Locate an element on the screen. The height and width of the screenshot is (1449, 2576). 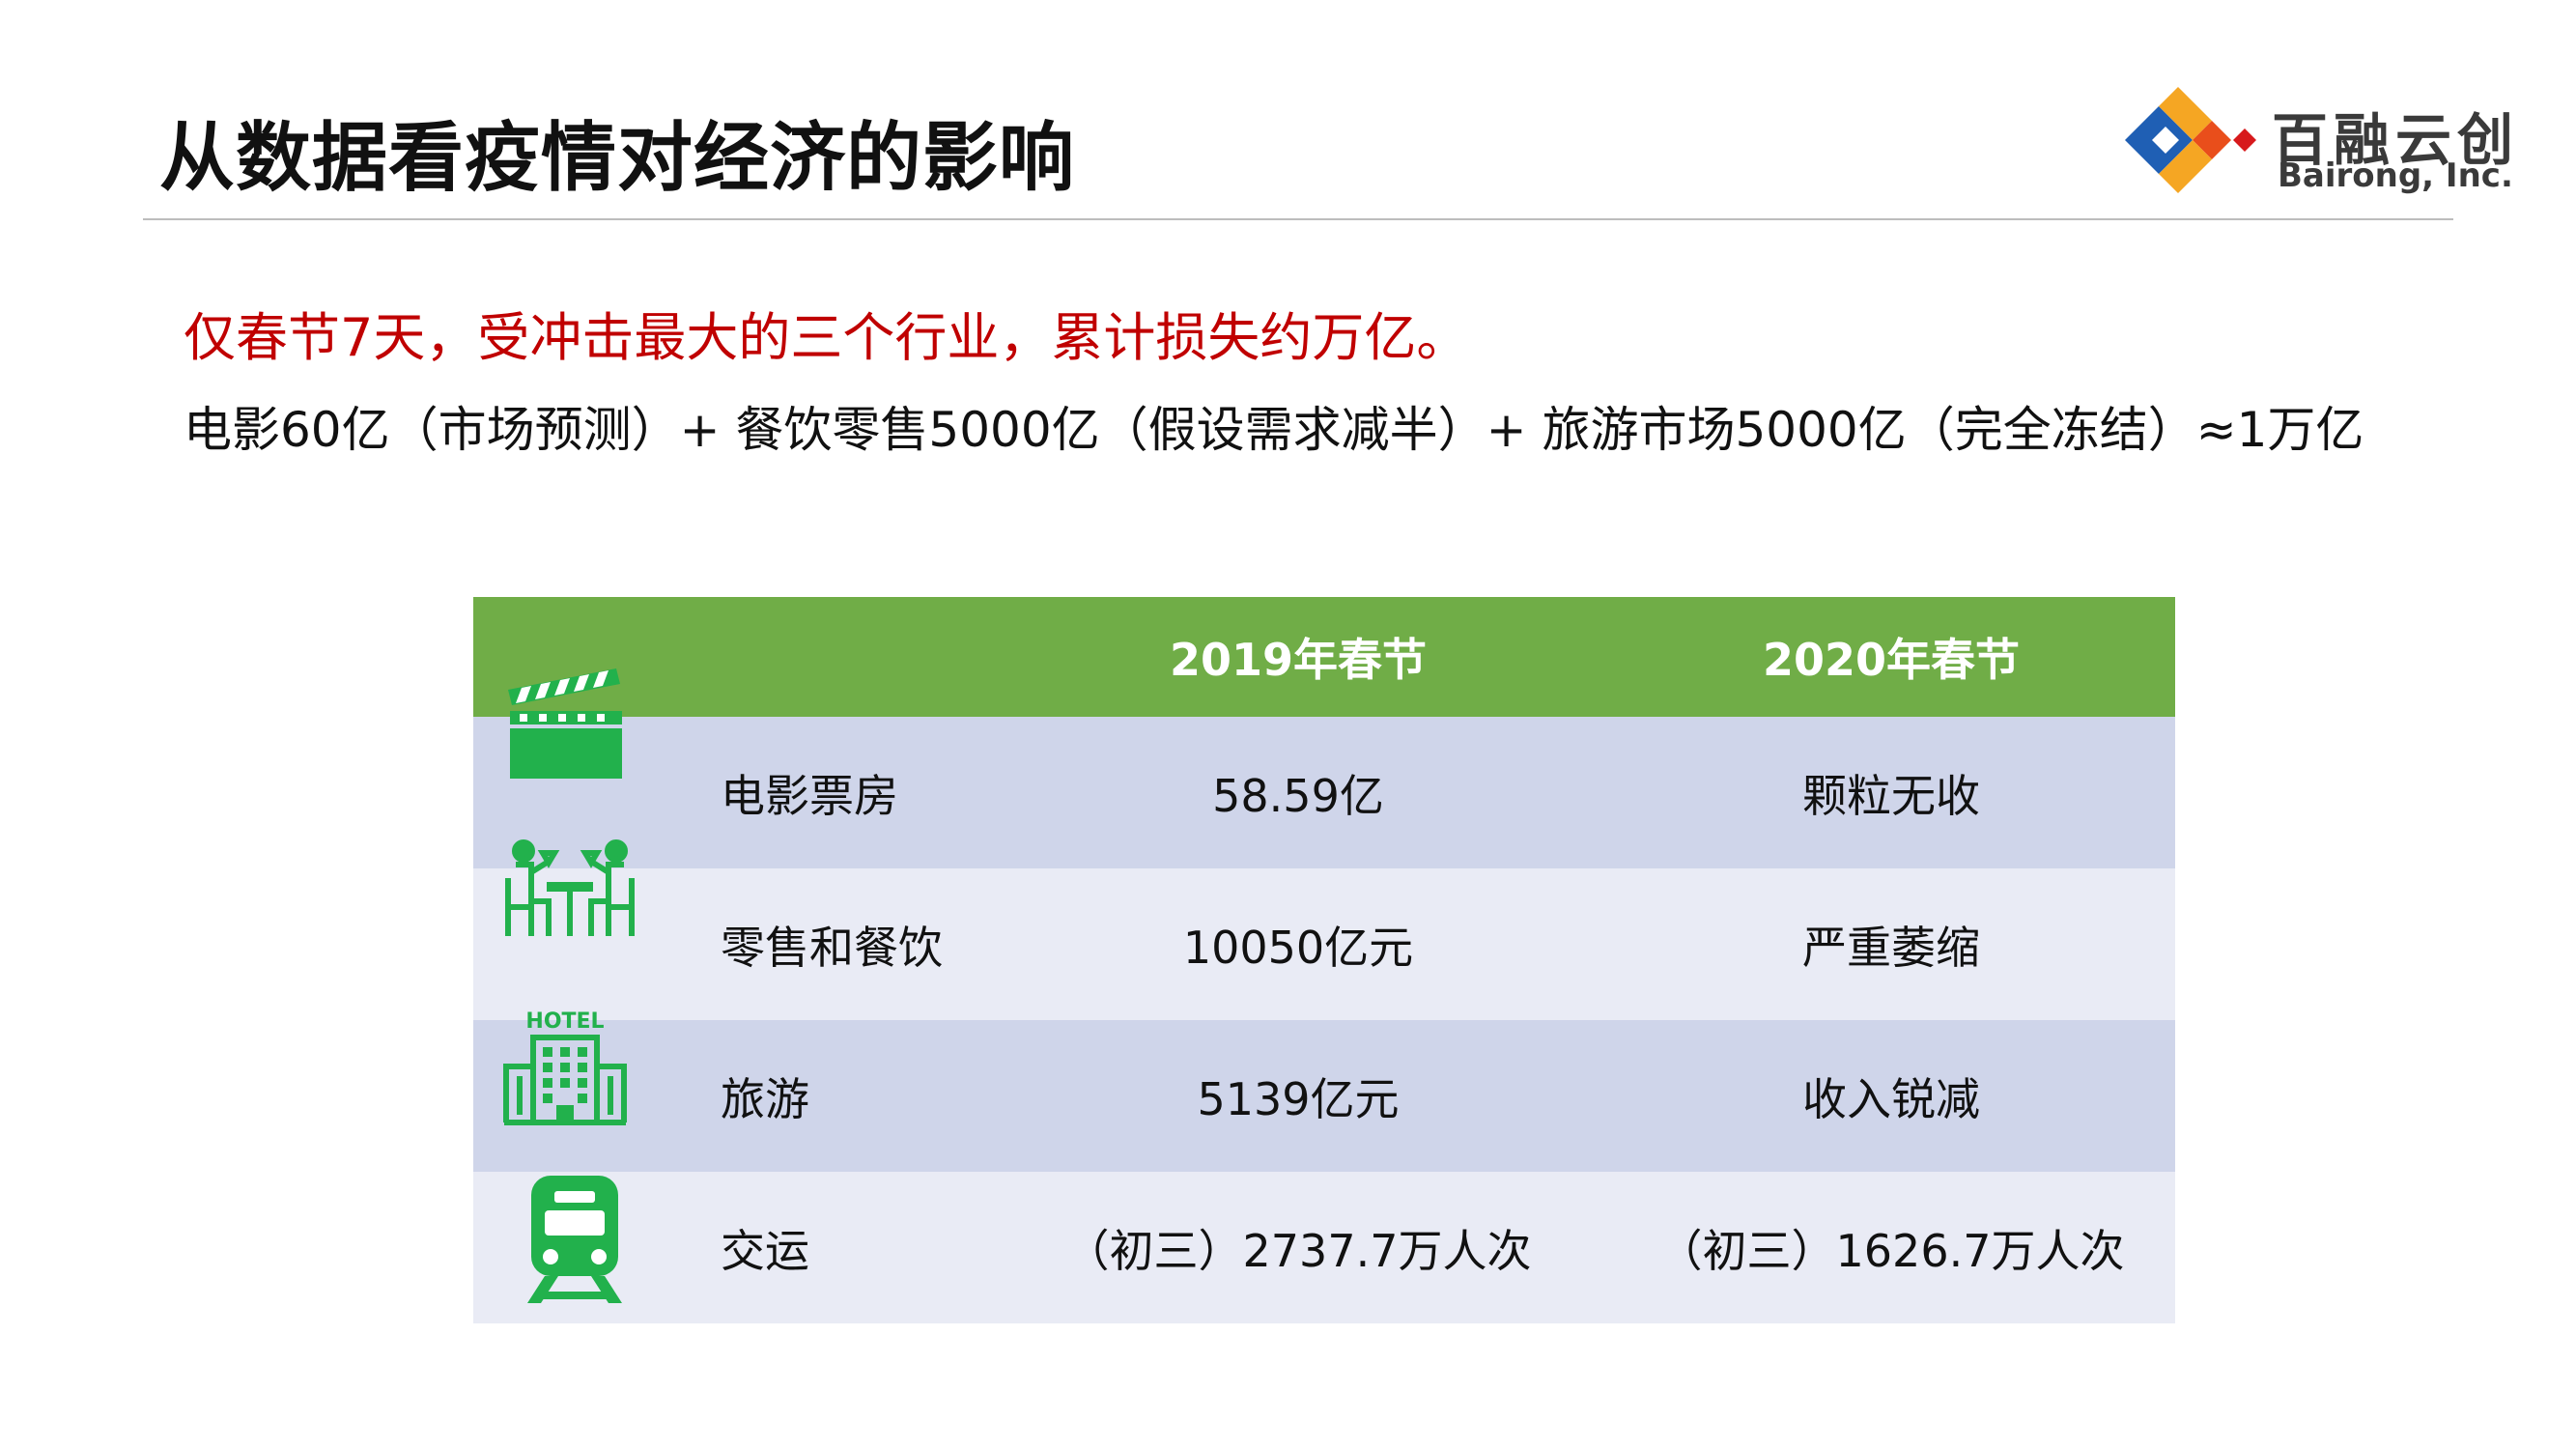
hotel-icon: HOTEL is located at coordinates (565, 1067).